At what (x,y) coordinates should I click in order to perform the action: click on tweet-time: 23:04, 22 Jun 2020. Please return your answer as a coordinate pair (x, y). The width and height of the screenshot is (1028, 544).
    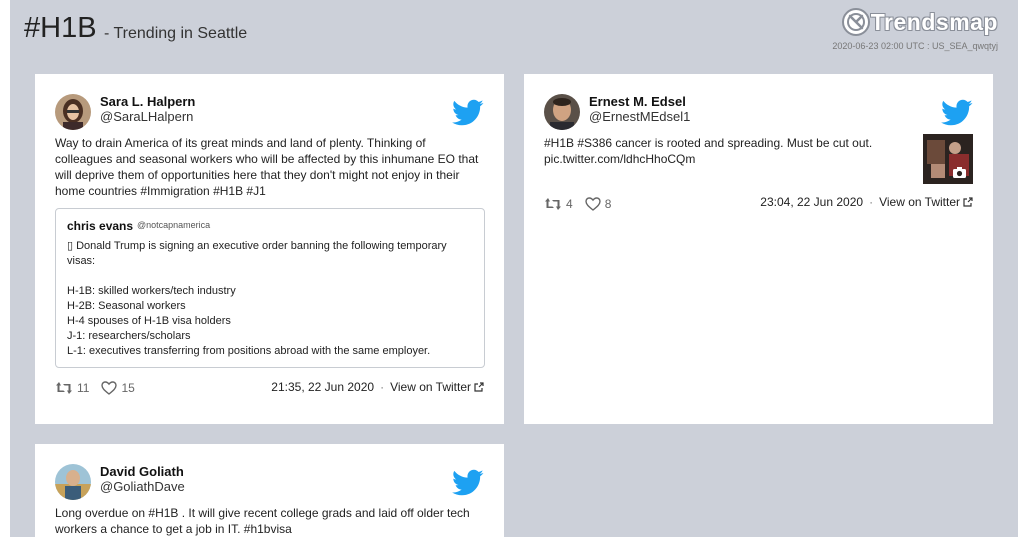
    Looking at the image, I should click on (812, 202).